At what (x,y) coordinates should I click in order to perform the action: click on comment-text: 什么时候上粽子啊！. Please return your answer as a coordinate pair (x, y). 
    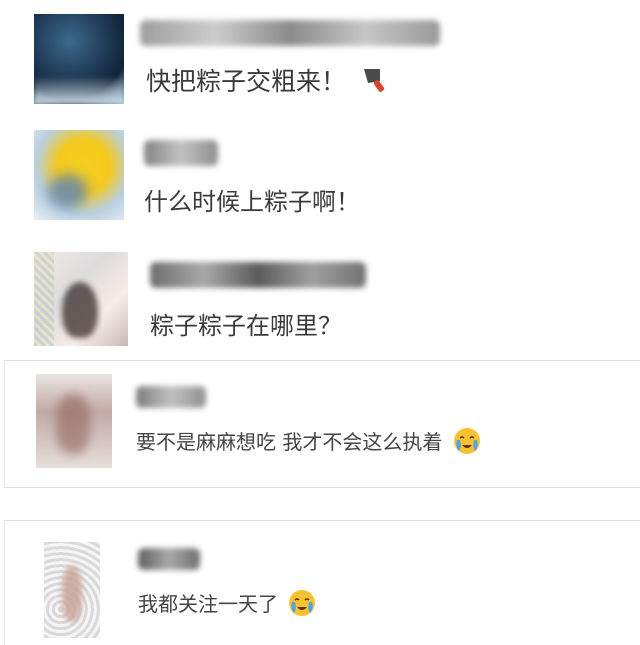
    Looking at the image, I should click on (252, 199).